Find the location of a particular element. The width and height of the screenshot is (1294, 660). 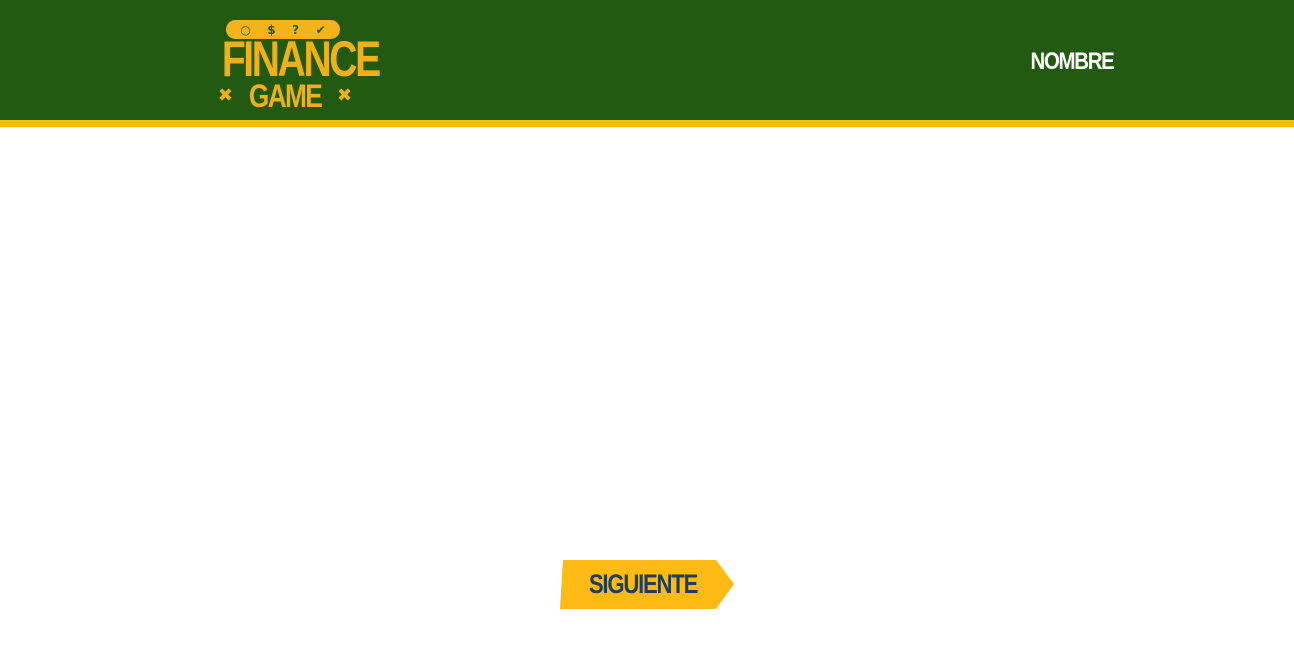

next-button: SIGUIENTE is located at coordinates (647, 584).